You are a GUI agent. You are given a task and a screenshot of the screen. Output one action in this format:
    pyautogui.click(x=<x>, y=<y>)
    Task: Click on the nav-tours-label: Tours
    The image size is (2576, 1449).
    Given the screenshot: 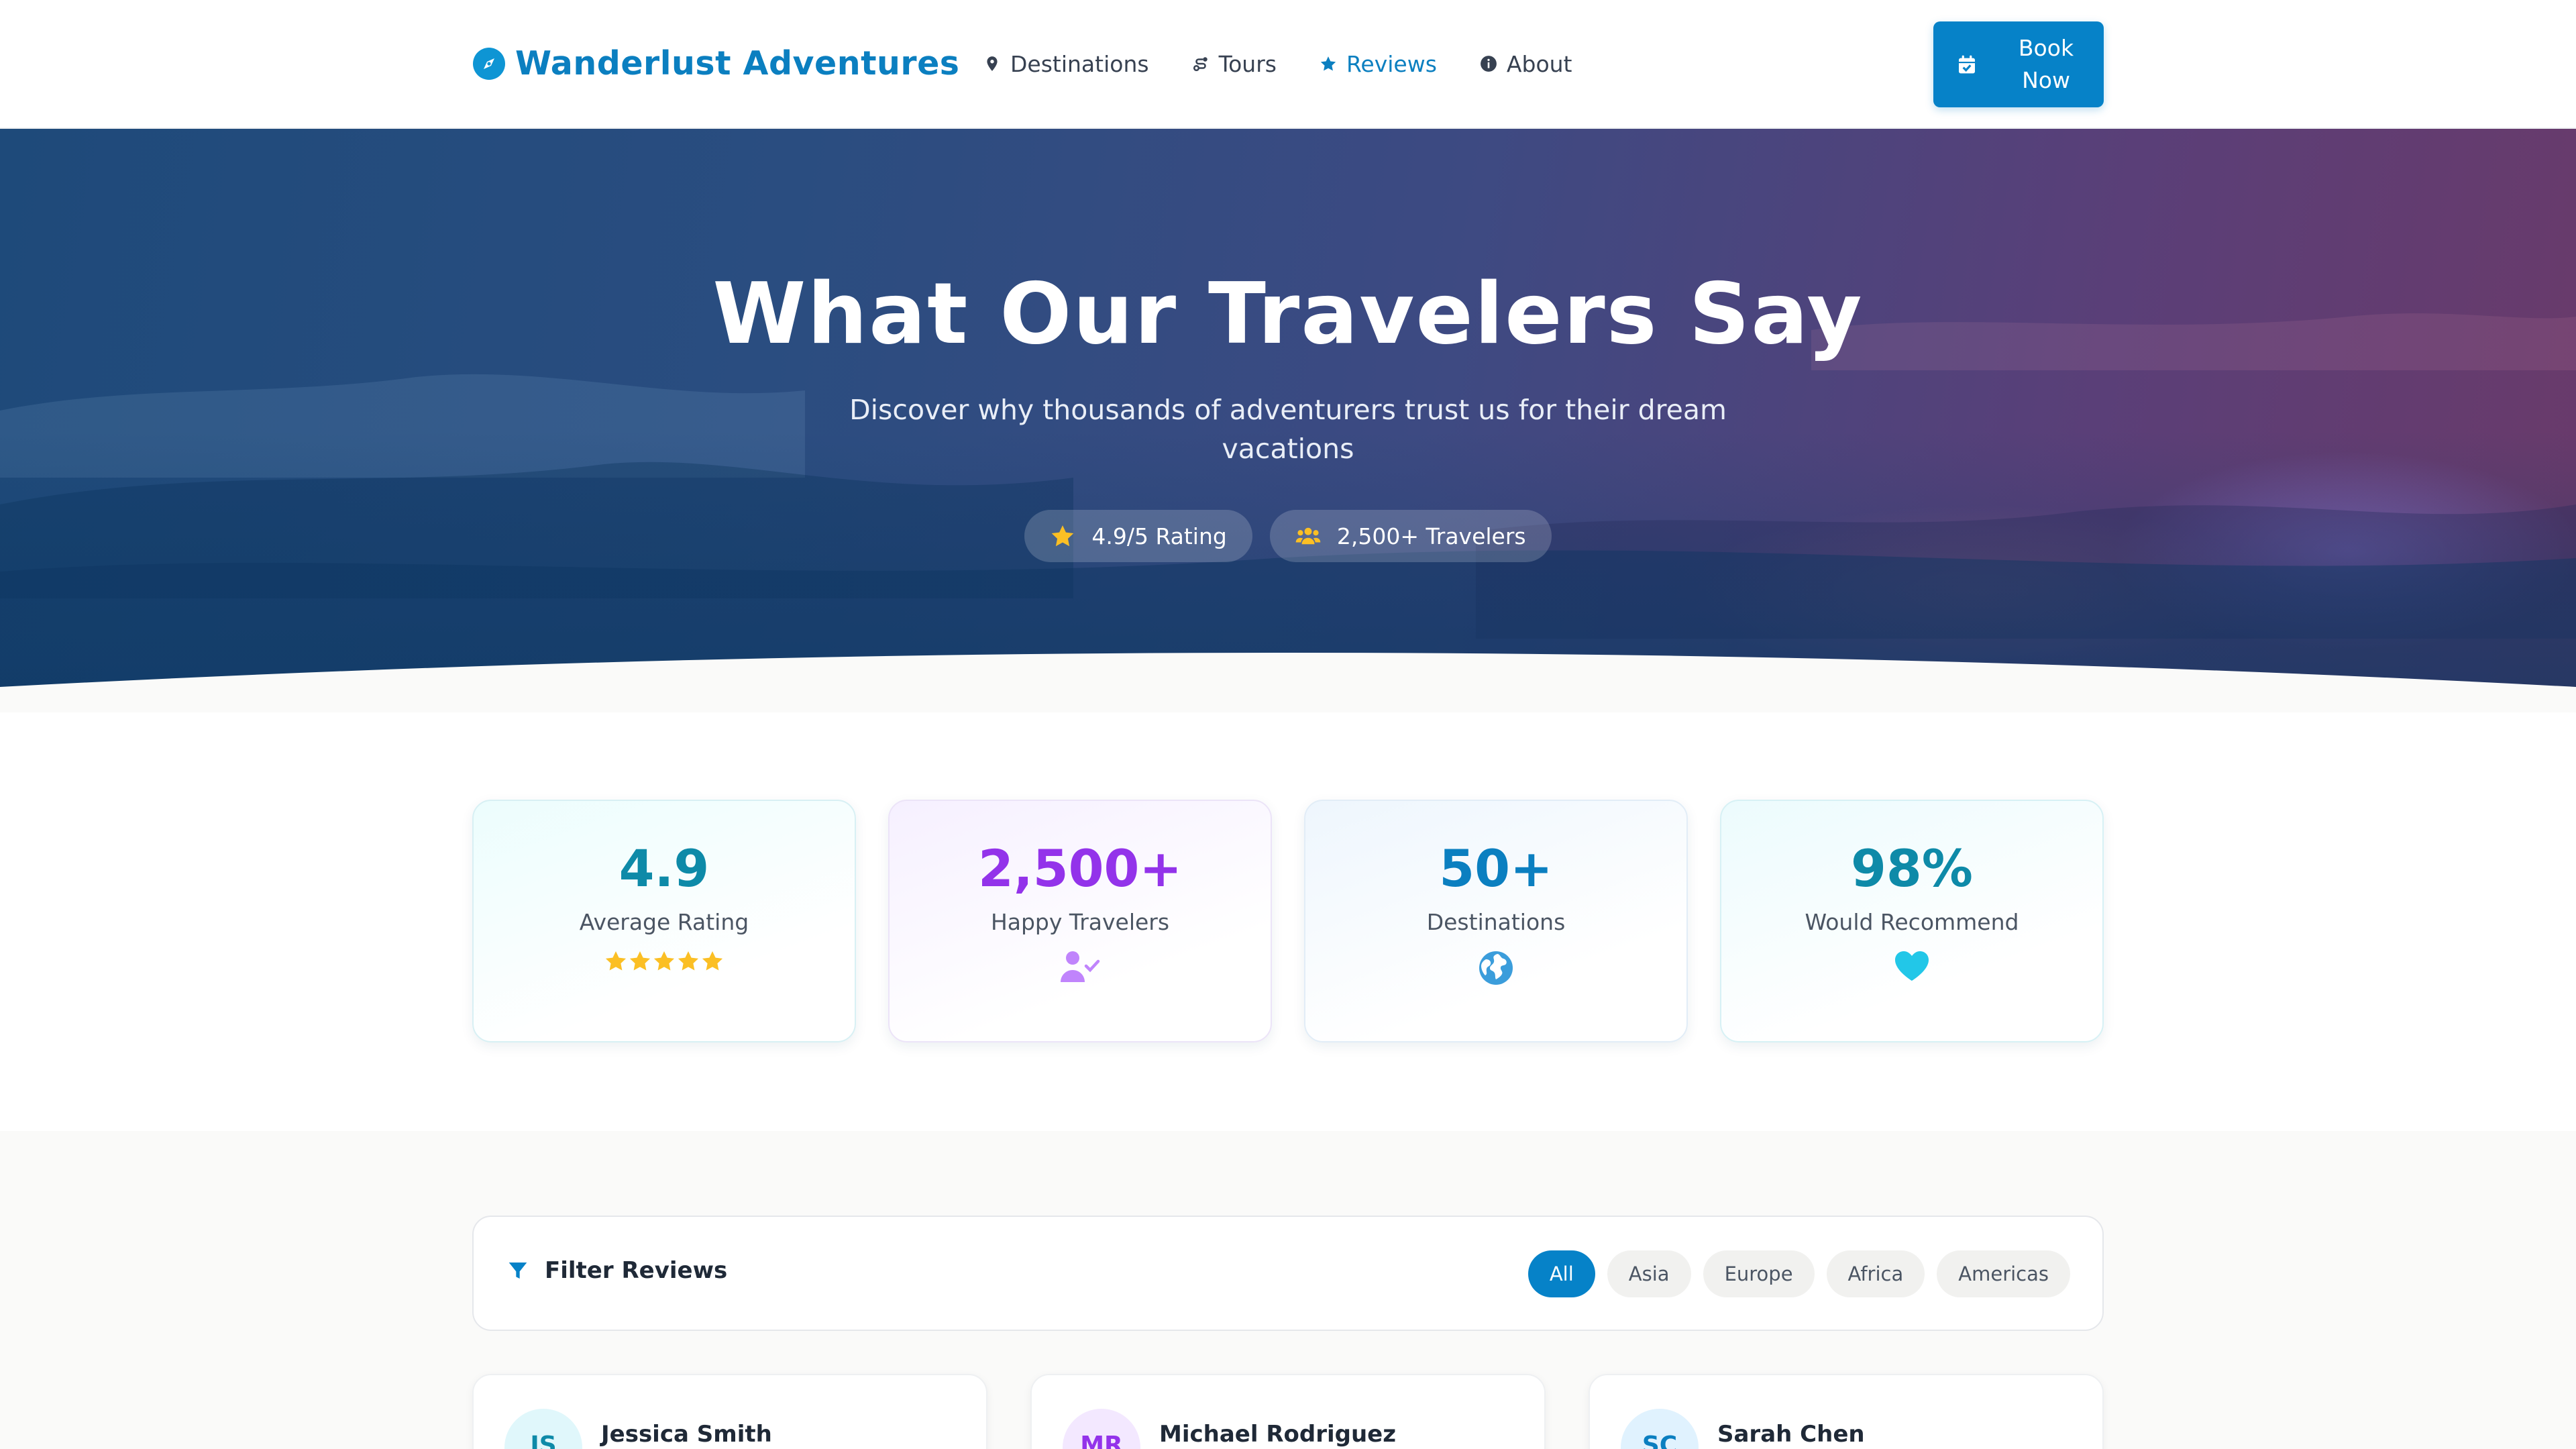 What is the action you would take?
    pyautogui.click(x=1247, y=63)
    